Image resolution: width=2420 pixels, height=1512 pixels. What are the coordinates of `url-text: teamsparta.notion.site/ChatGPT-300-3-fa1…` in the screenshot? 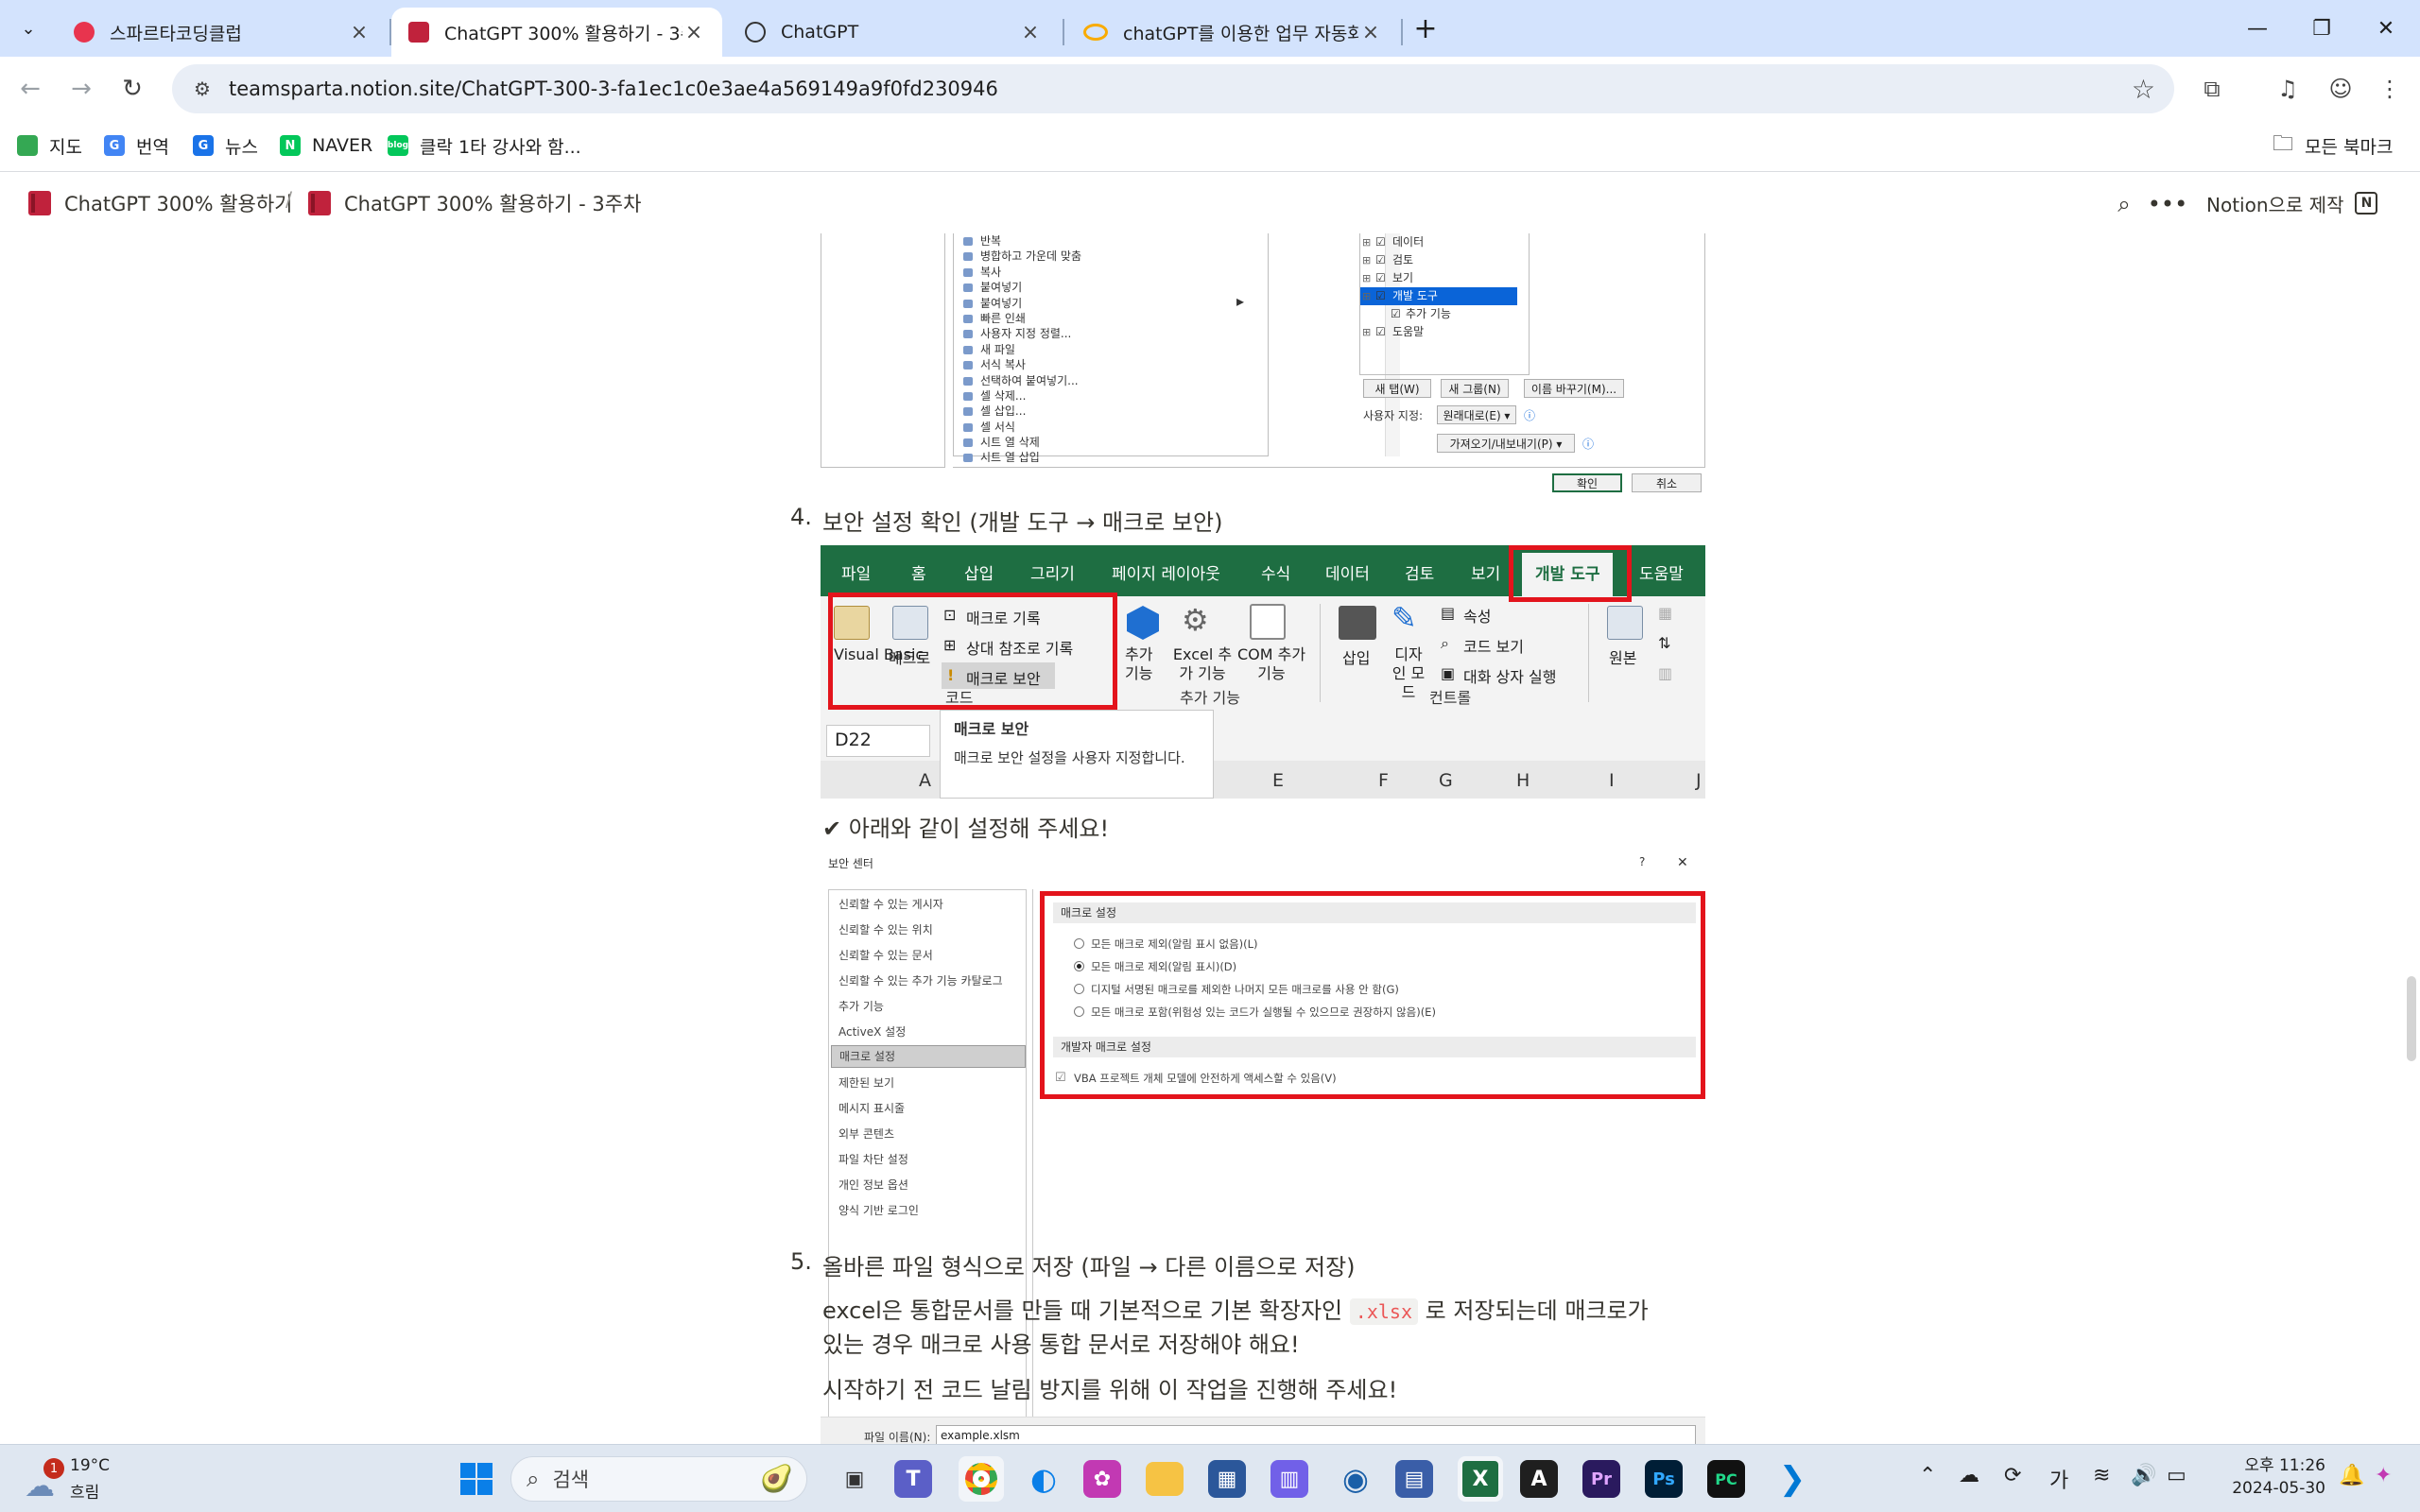 It's located at (614, 88).